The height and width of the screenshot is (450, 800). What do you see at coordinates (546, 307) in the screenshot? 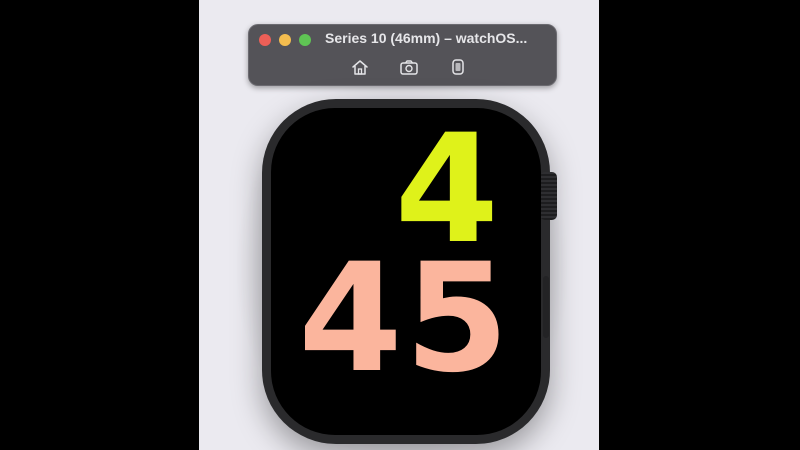
I see `side-button` at bounding box center [546, 307].